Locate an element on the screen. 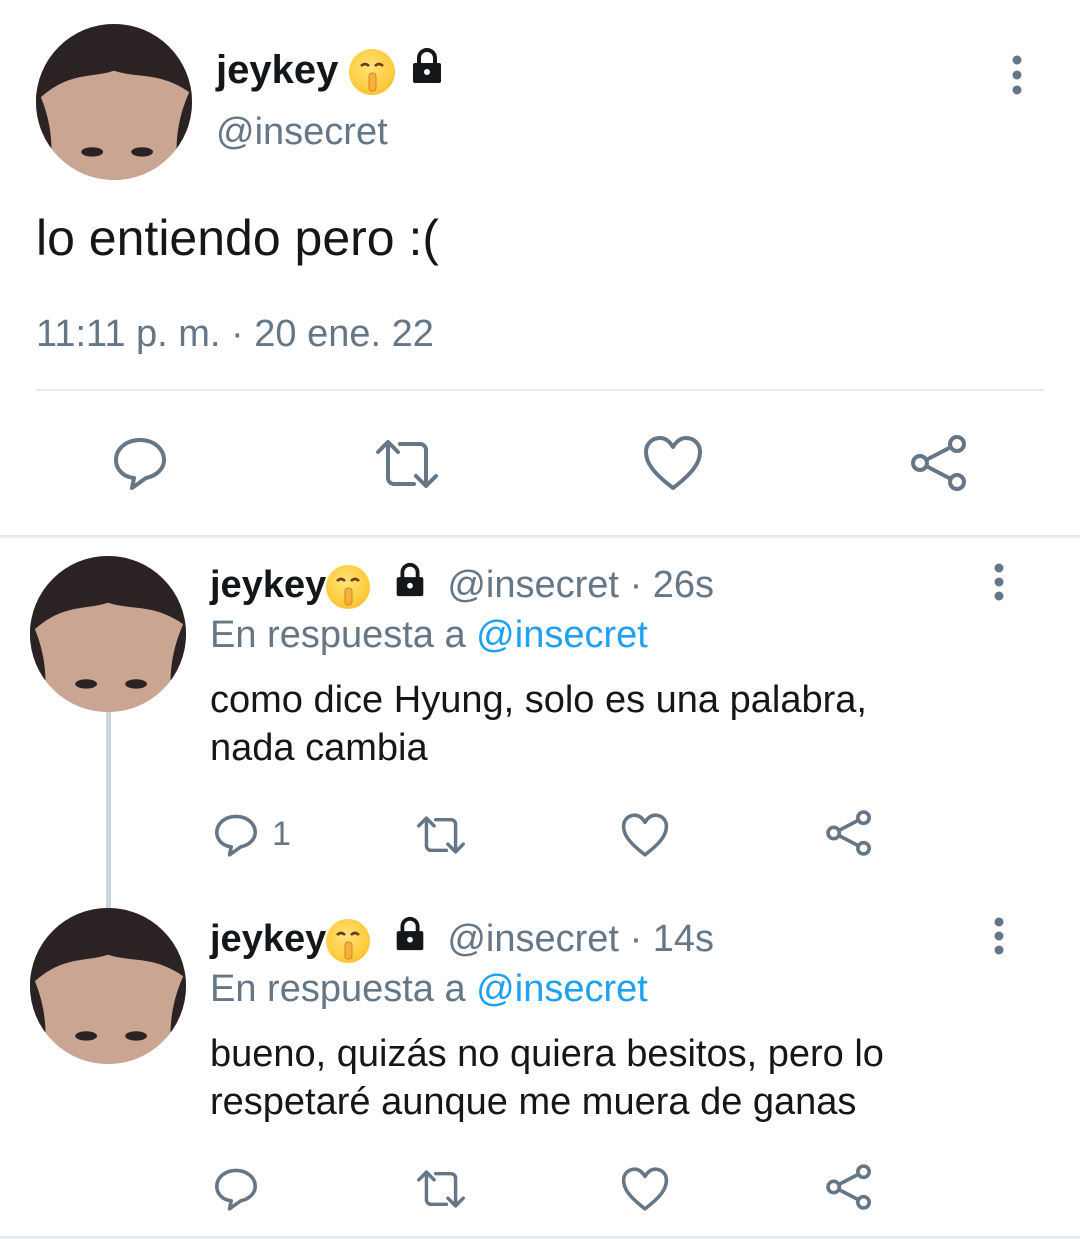 Image resolution: width=1080 pixels, height=1239 pixels. divider is located at coordinates (540, 390).